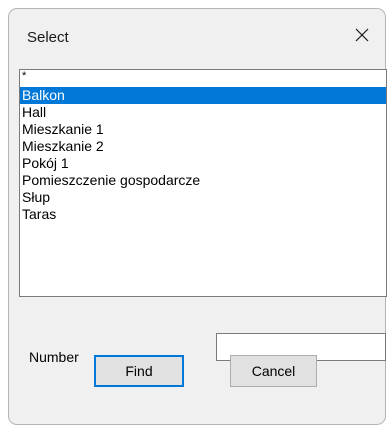  What do you see at coordinates (273, 371) in the screenshot?
I see `cancel-button: Cancel` at bounding box center [273, 371].